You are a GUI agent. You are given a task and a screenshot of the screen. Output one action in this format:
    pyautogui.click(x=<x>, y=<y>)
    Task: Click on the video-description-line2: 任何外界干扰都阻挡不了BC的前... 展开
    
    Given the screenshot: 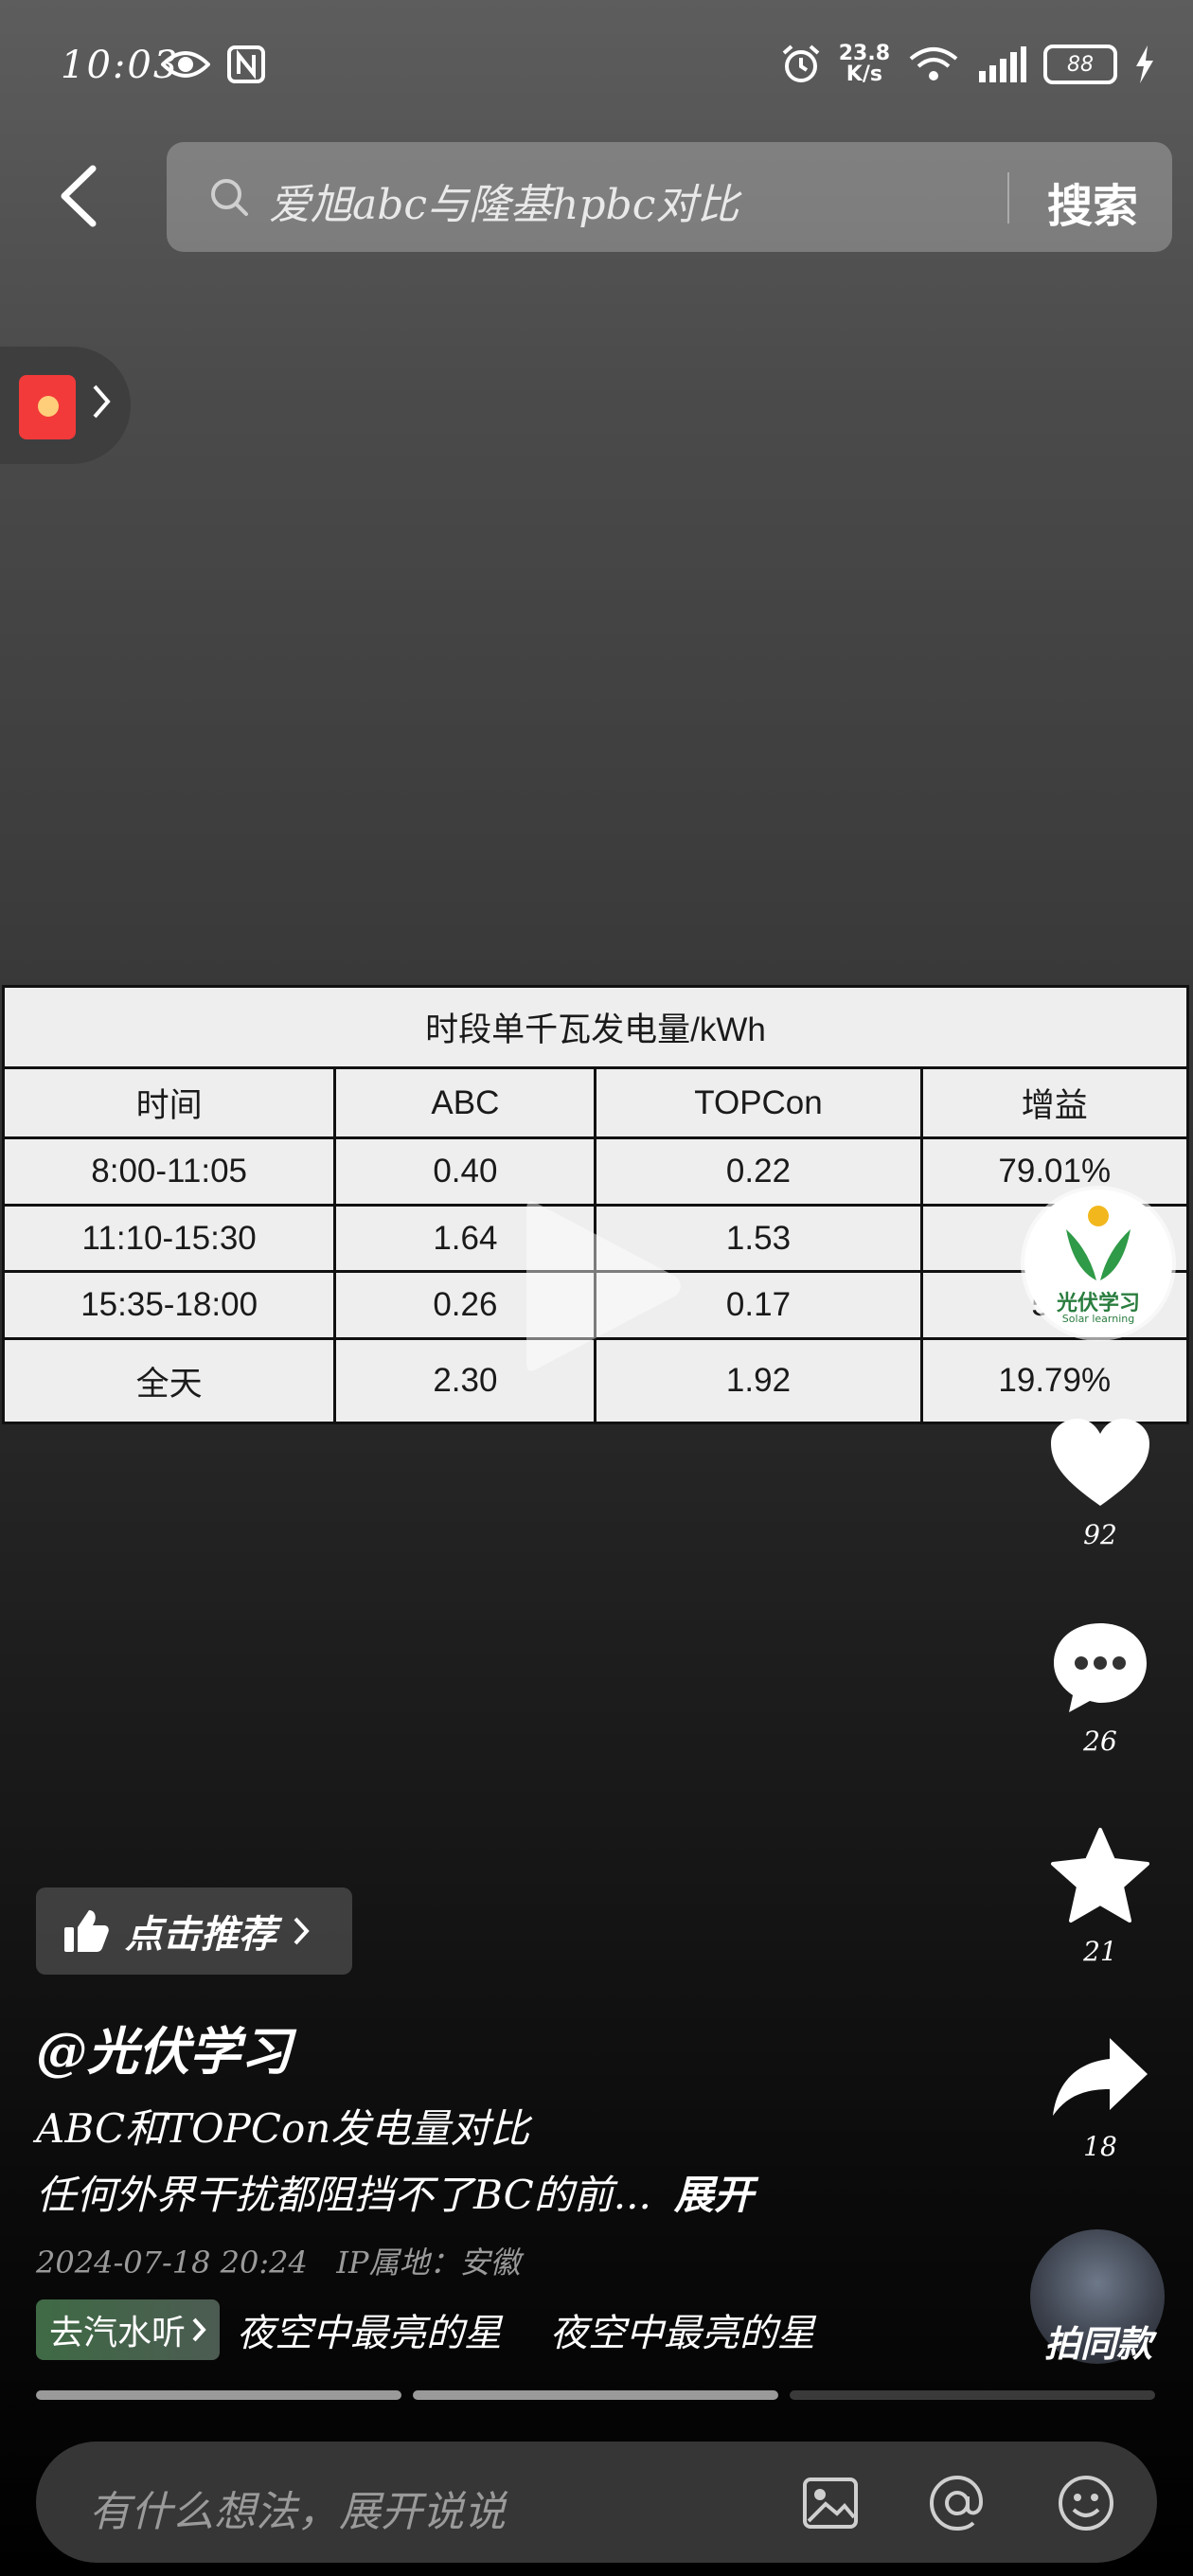 What is the action you would take?
    pyautogui.click(x=395, y=2192)
    